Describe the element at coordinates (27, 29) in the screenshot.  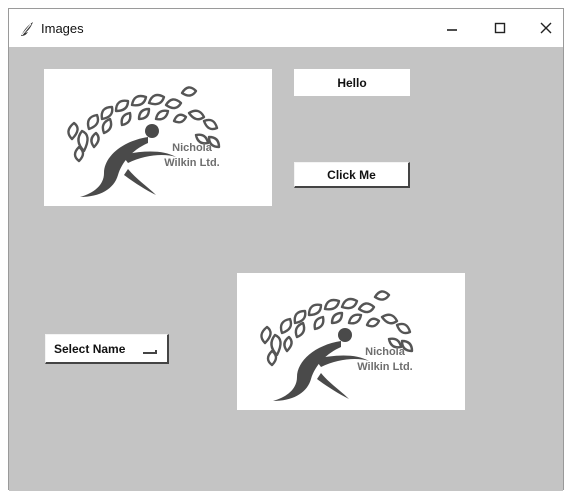
I see `feather-icon` at that location.